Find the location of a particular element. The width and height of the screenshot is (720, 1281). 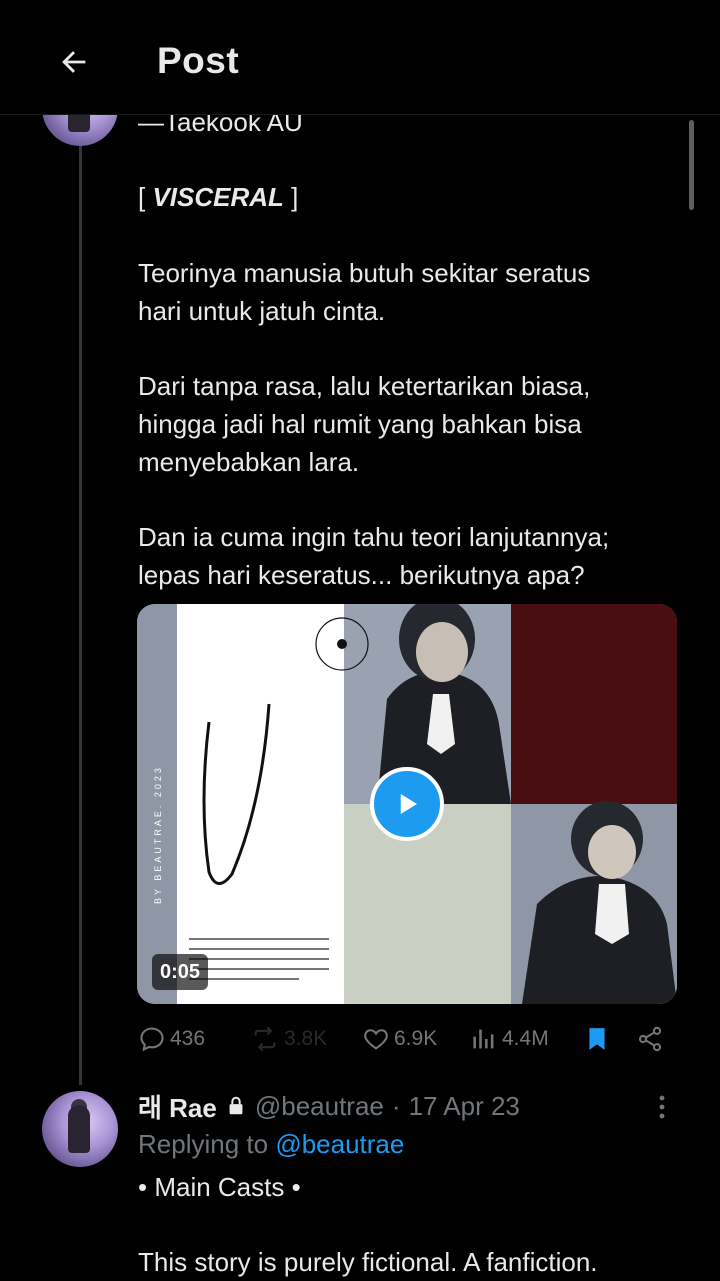

post-story-title: [ VISCERAL ] is located at coordinates (218, 197).